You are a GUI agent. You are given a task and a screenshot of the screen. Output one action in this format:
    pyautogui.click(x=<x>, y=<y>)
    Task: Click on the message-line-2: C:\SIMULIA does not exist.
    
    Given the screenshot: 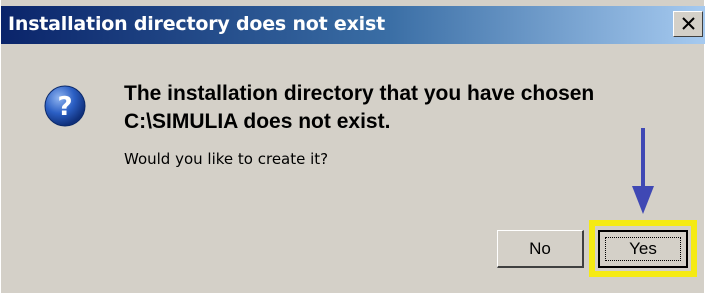 What is the action you would take?
    pyautogui.click(x=257, y=121)
    